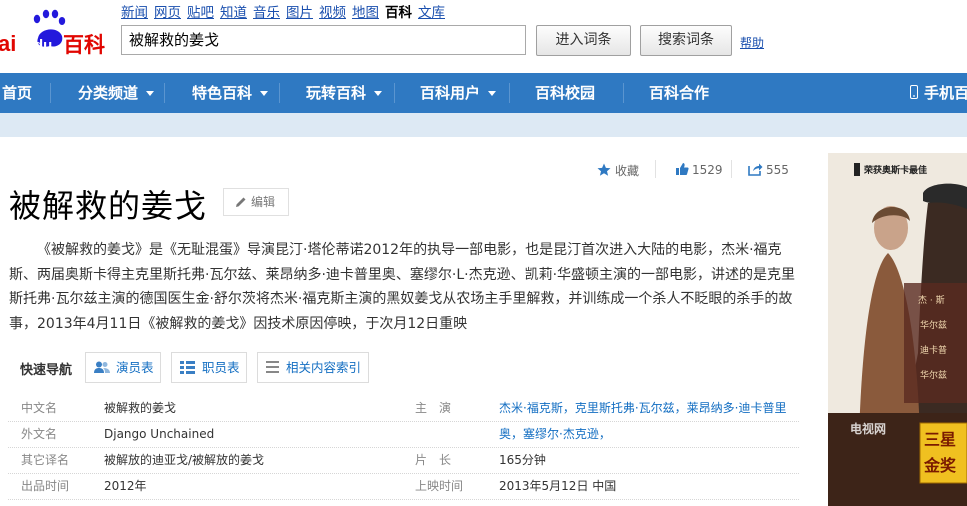 This screenshot has height=506, width=967. I want to click on svg-text: du, so click(43, 45).